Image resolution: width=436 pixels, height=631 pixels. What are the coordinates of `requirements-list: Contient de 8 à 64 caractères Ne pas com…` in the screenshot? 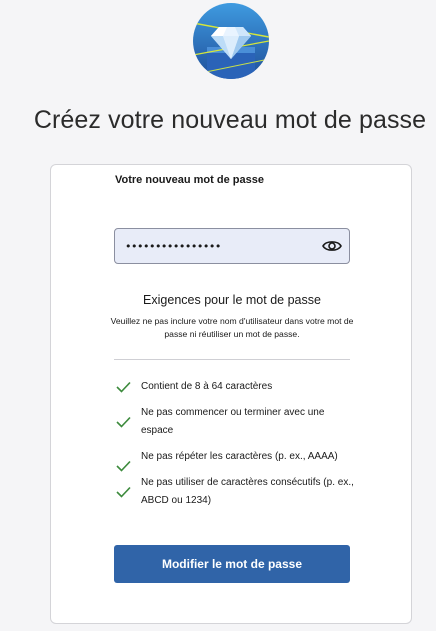 It's located at (235, 444).